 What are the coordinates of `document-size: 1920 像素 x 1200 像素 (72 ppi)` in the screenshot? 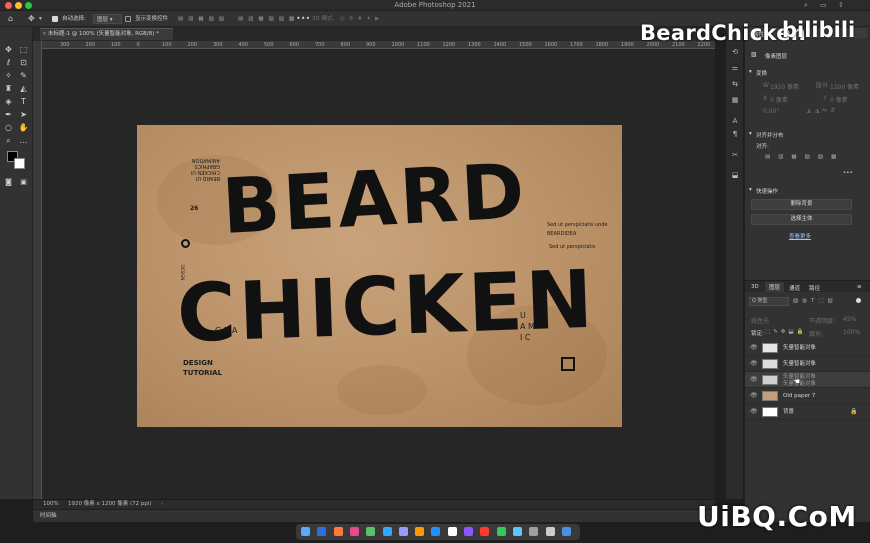 It's located at (110, 504).